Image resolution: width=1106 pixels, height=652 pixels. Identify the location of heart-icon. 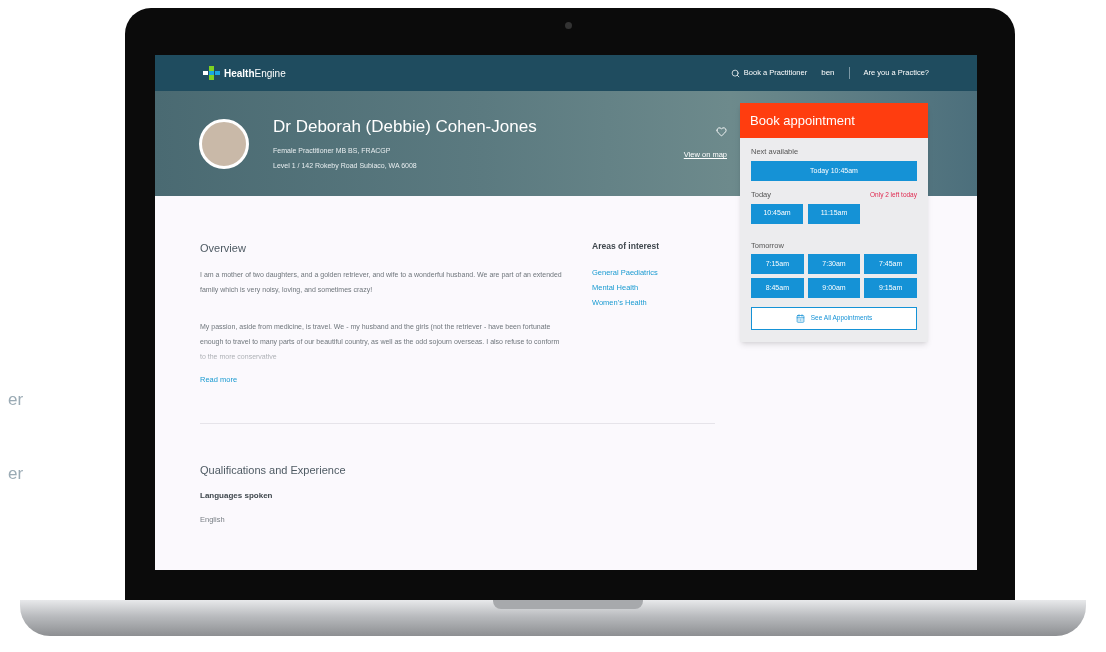
(721, 132).